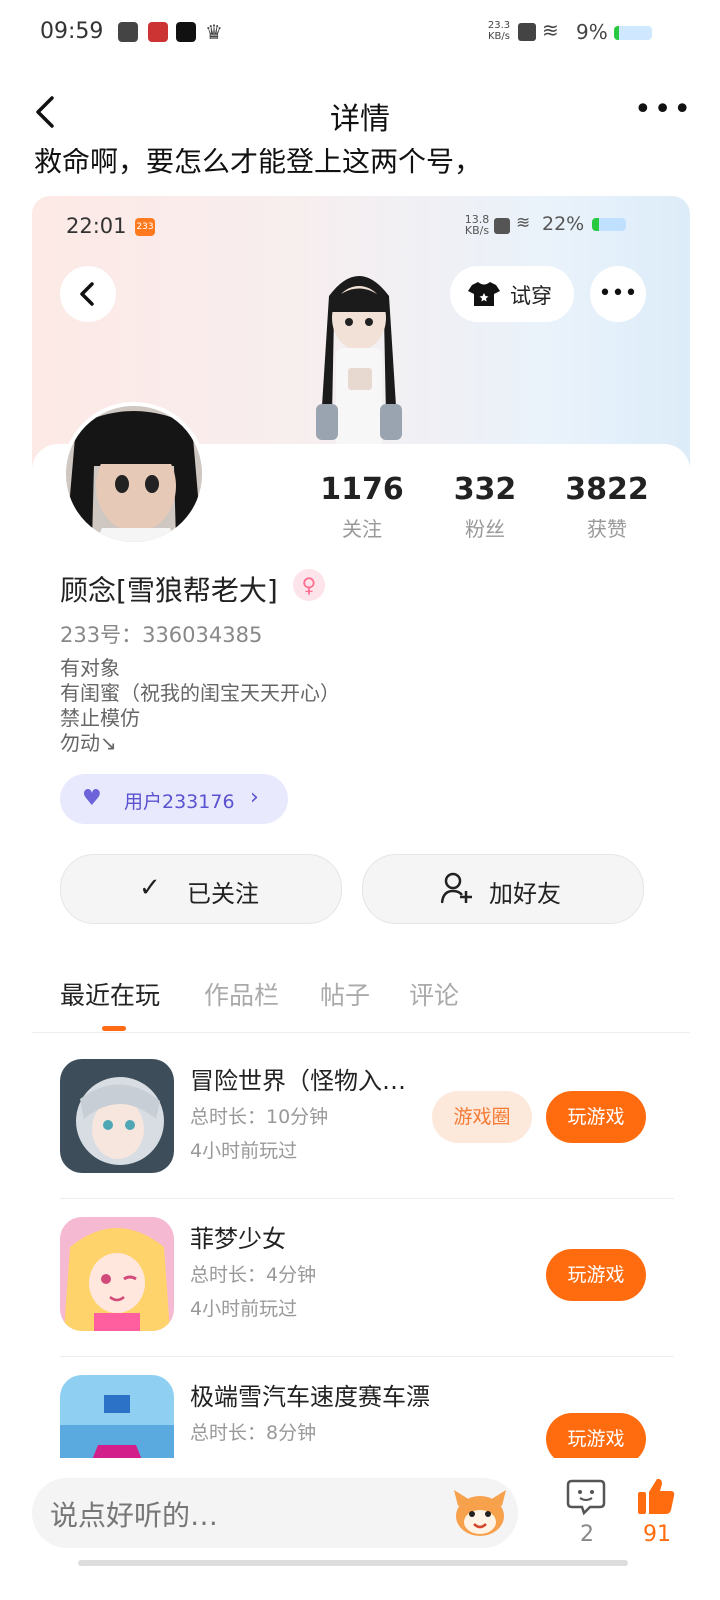 The image size is (720, 1600). What do you see at coordinates (523, 223) in the screenshot?
I see `inner-wifi-icon: ≋` at bounding box center [523, 223].